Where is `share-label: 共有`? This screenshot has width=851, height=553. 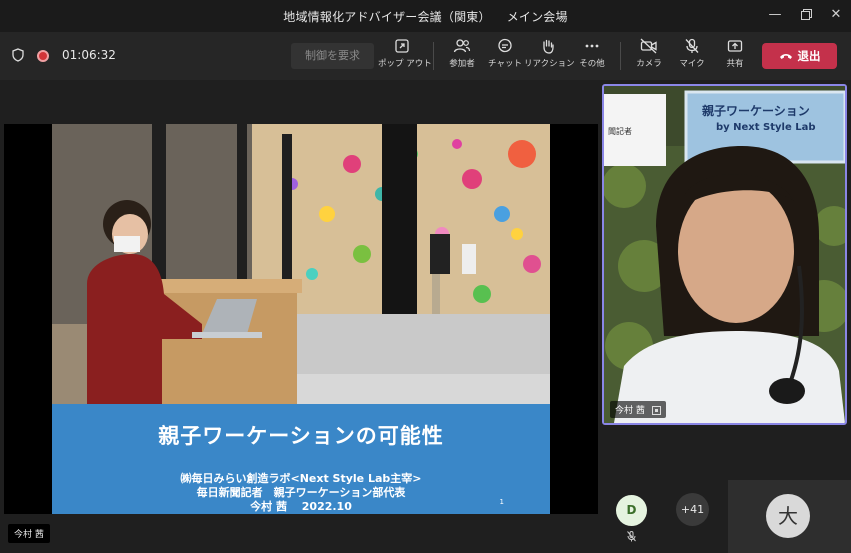 share-label: 共有 is located at coordinates (735, 64).